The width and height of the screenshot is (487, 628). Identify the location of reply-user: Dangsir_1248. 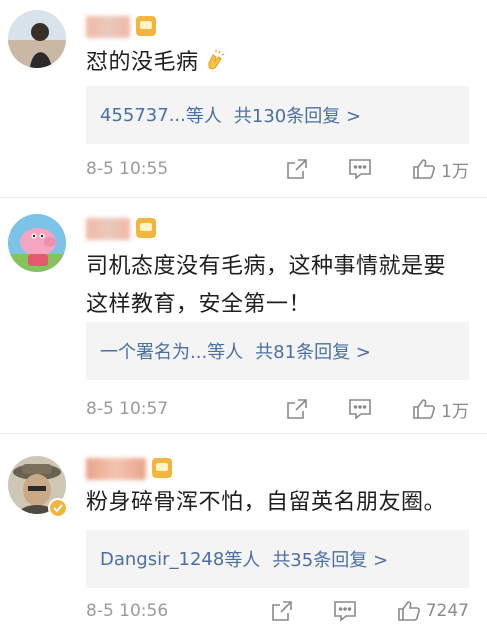
(162, 559).